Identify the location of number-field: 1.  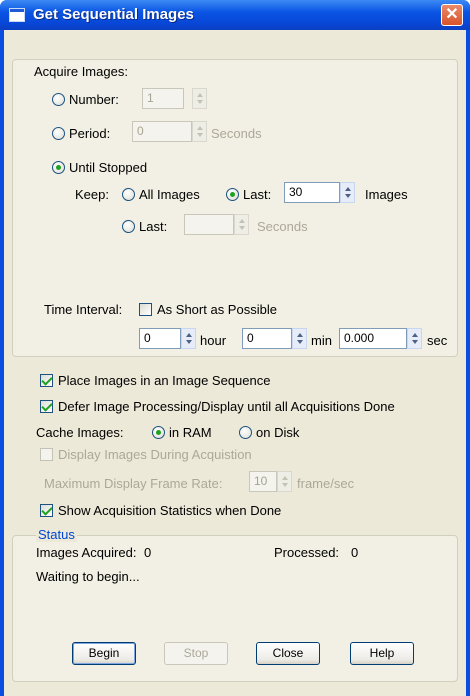
(163, 98).